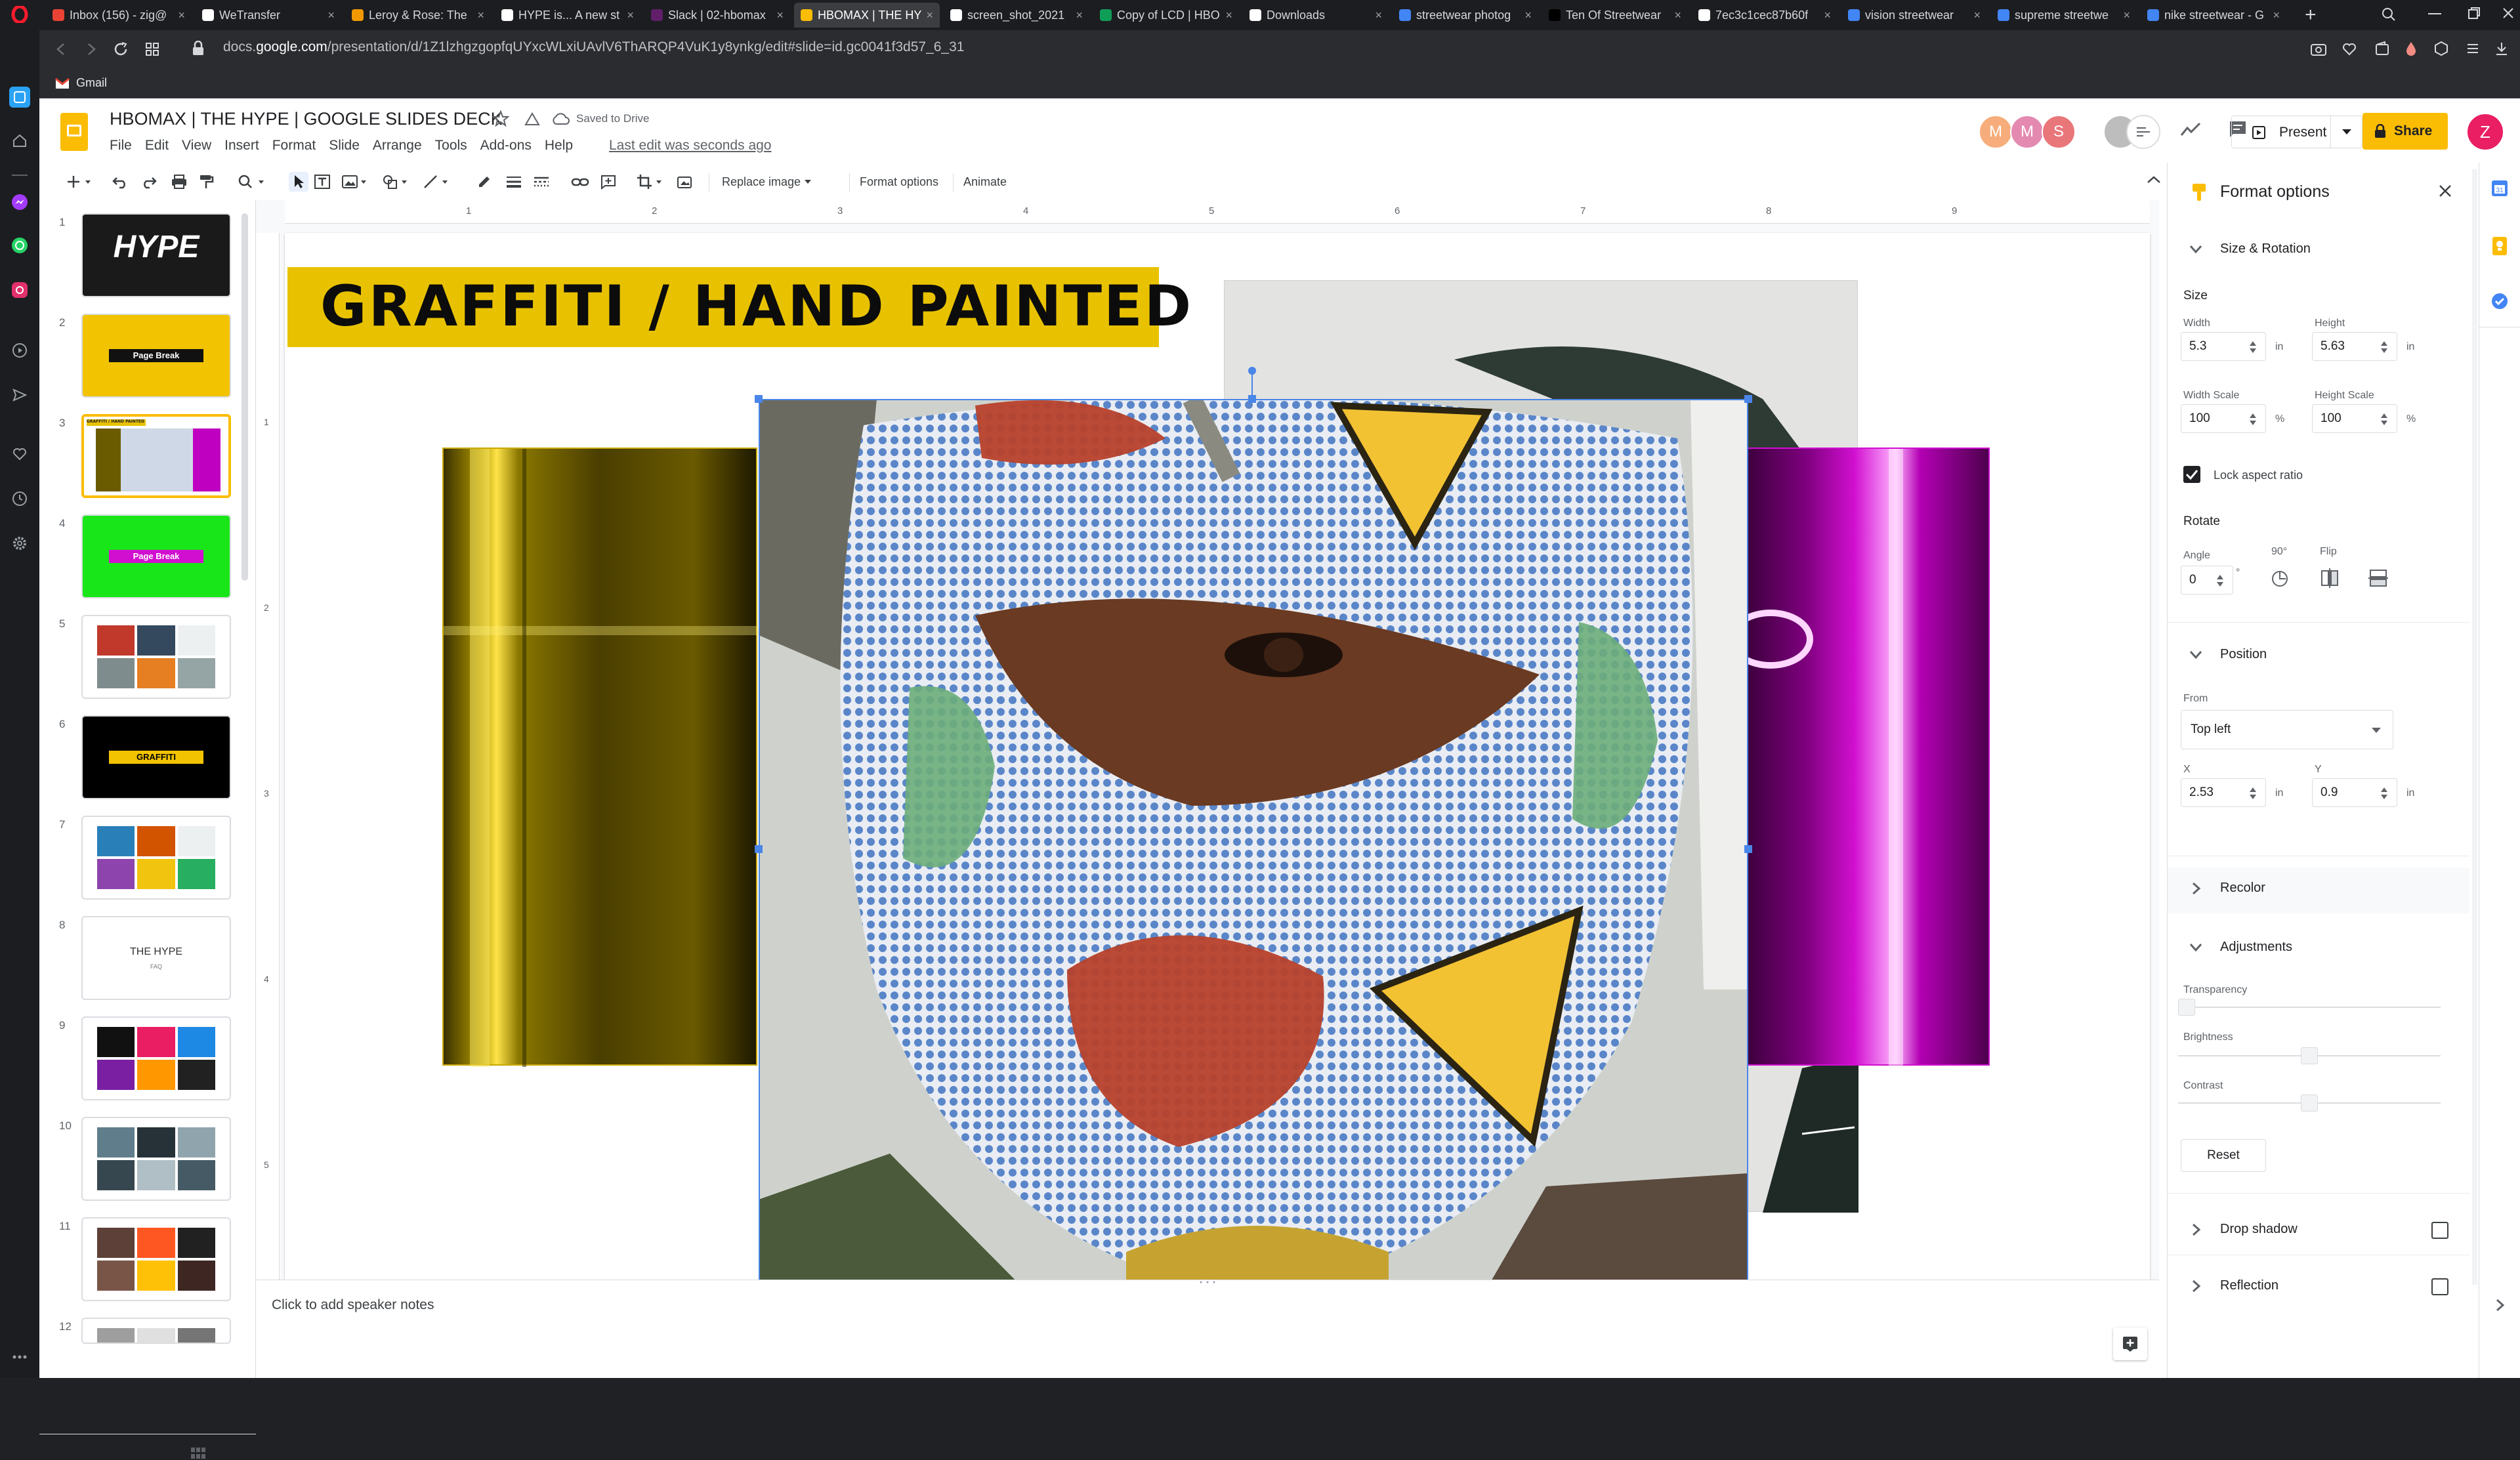 This screenshot has width=2520, height=1460. I want to click on restore-icon, so click(2474, 14).